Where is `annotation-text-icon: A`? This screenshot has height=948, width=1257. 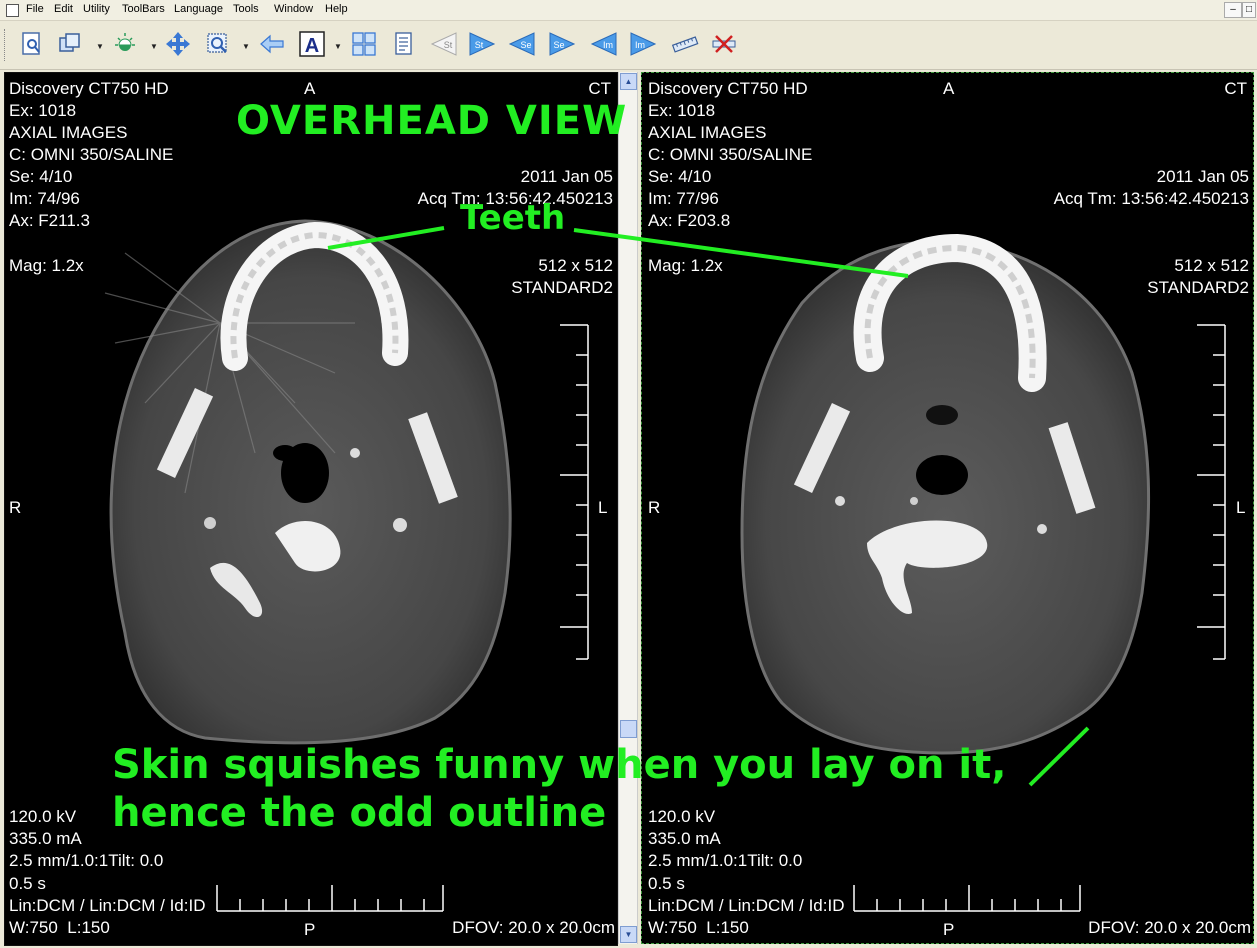
annotation-text-icon: A is located at coordinates (312, 44).